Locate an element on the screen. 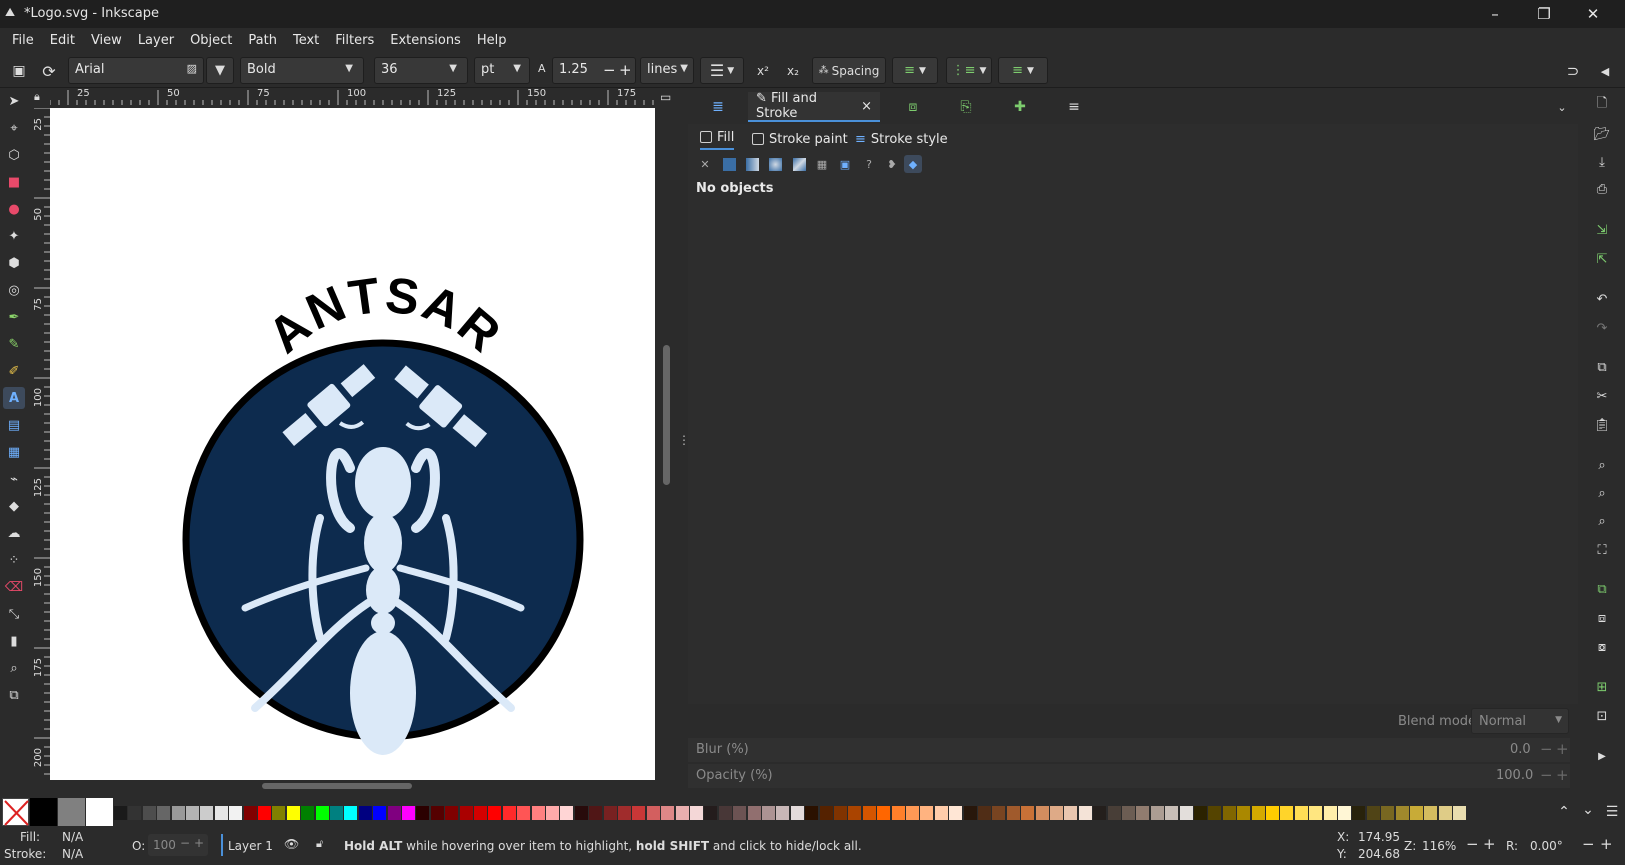 The image size is (1625, 865). pages-tool-icon: ⧉ is located at coordinates (14, 695).